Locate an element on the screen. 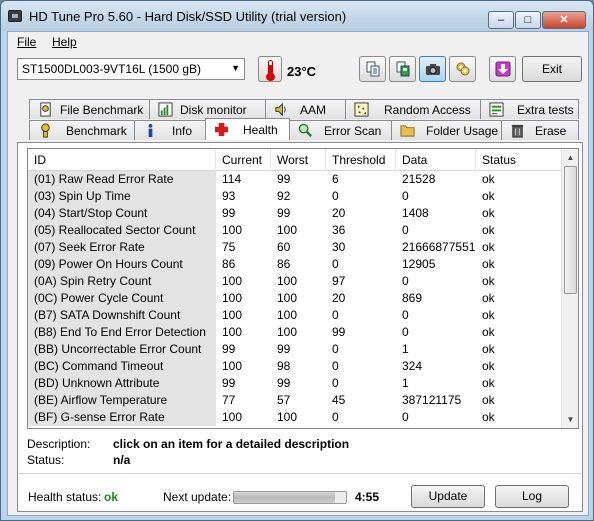 The width and height of the screenshot is (594, 521). cell-id: (BF) G-sense Error Rate is located at coordinates (122, 417).